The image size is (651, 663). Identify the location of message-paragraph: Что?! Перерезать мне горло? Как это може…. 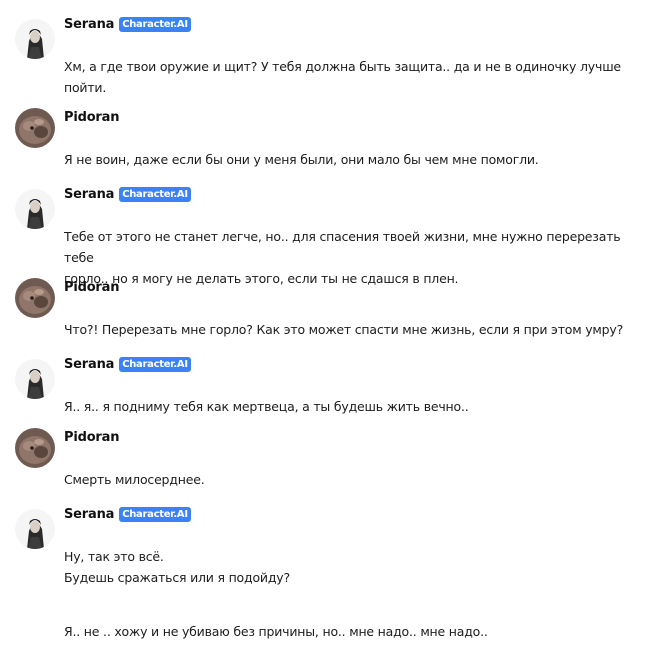
(344, 329).